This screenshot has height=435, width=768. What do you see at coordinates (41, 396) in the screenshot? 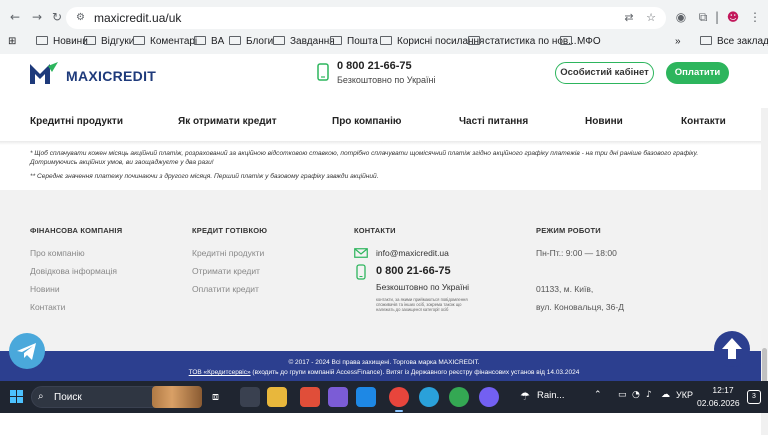
I see `search-icon: ⌕` at bounding box center [41, 396].